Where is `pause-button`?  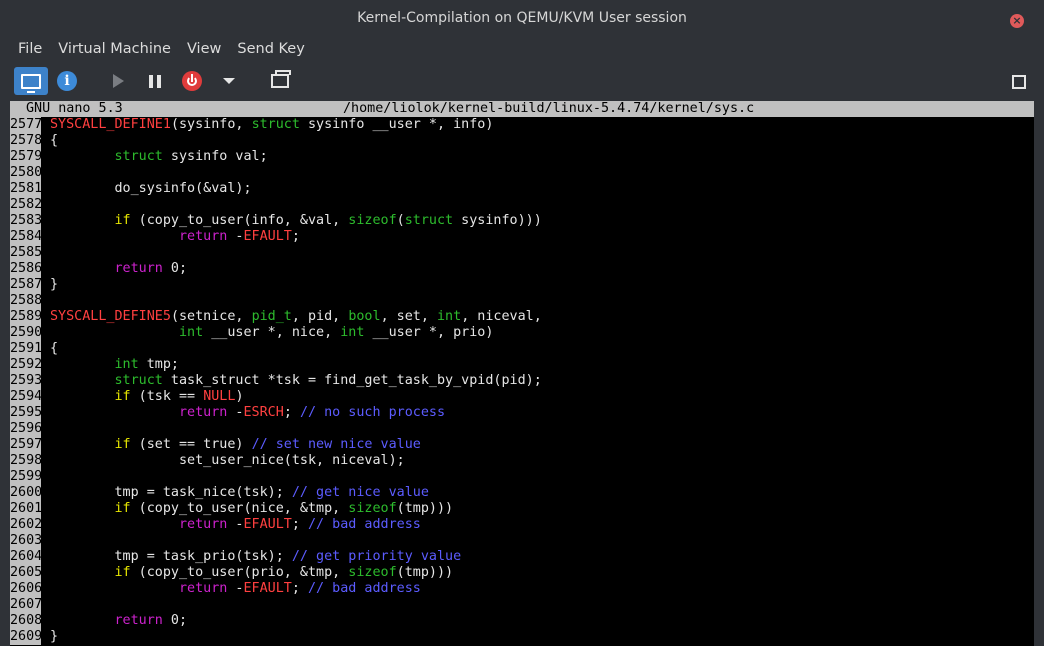
pause-button is located at coordinates (155, 81).